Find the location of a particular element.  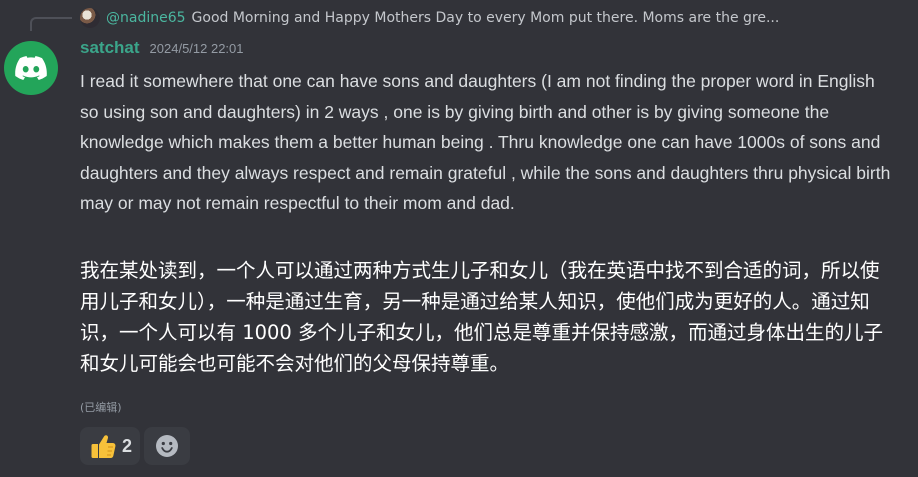

edited-label: (已编辑) is located at coordinates (101, 407).